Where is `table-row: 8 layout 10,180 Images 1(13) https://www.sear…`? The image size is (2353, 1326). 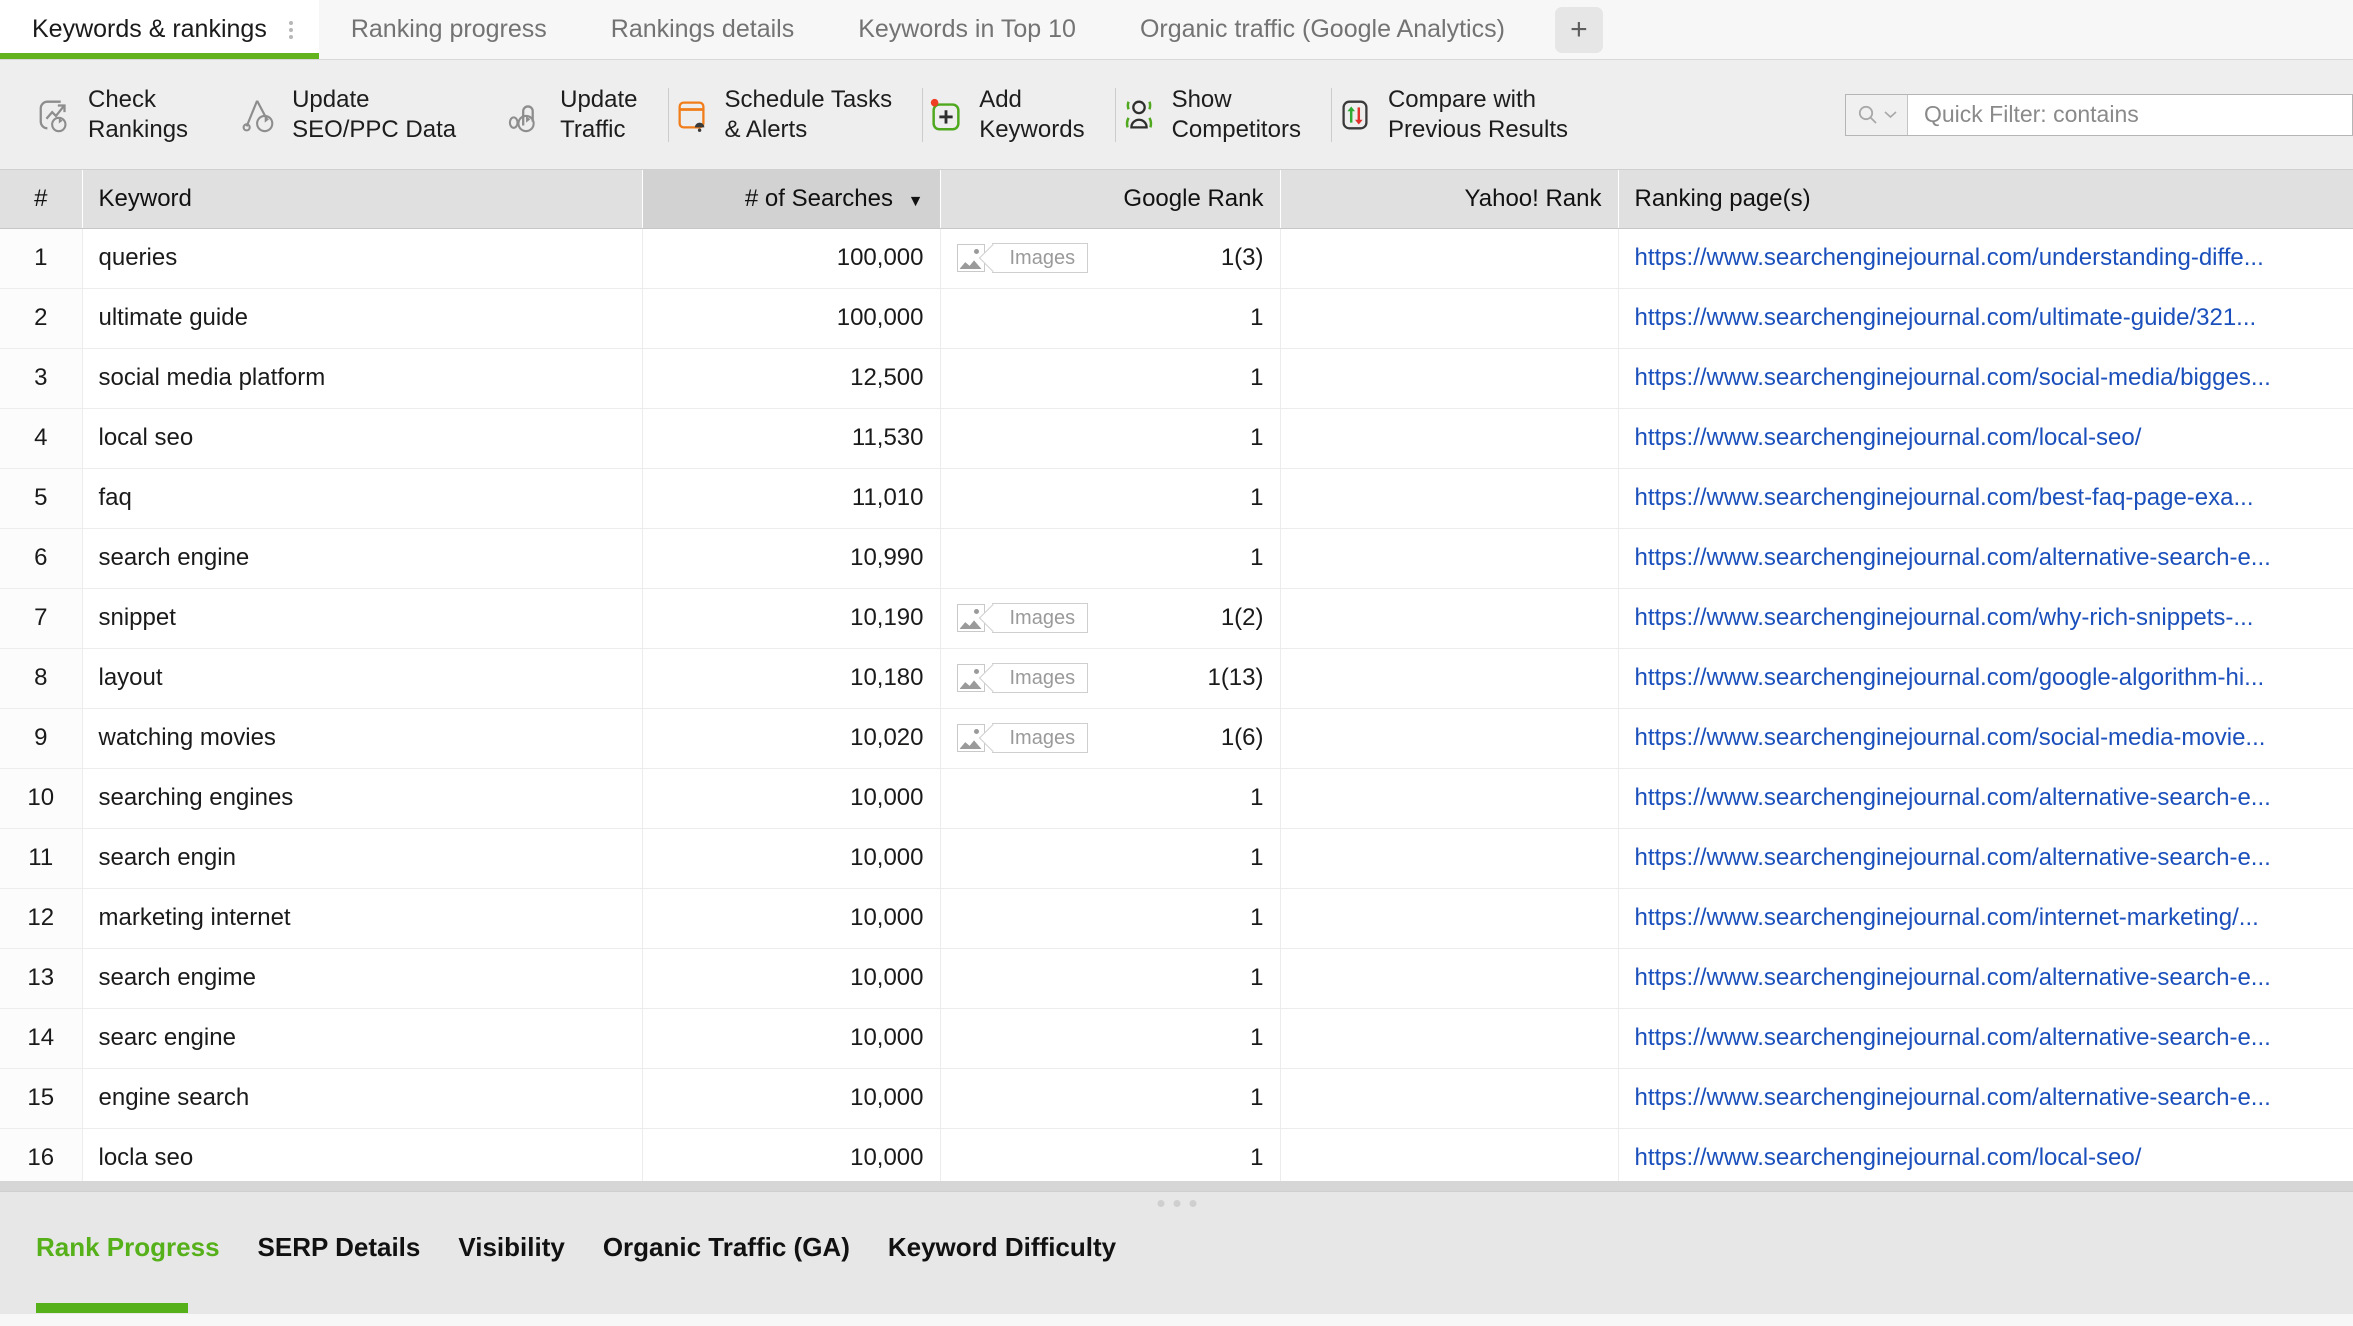 table-row: 8 layout 10,180 Images 1(13) https://www.sear… is located at coordinates (1176, 678).